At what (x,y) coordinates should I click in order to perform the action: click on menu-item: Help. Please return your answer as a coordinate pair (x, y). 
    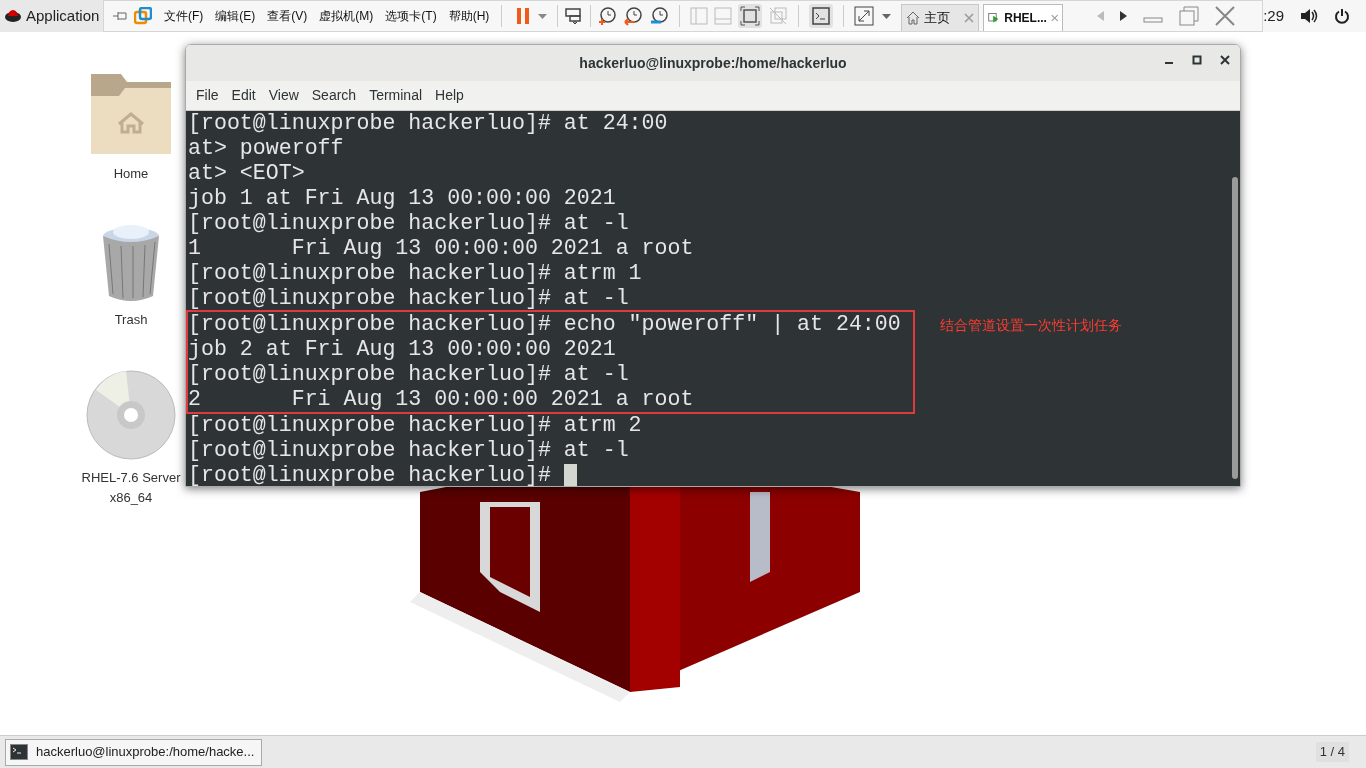
    Looking at the image, I should click on (449, 95).